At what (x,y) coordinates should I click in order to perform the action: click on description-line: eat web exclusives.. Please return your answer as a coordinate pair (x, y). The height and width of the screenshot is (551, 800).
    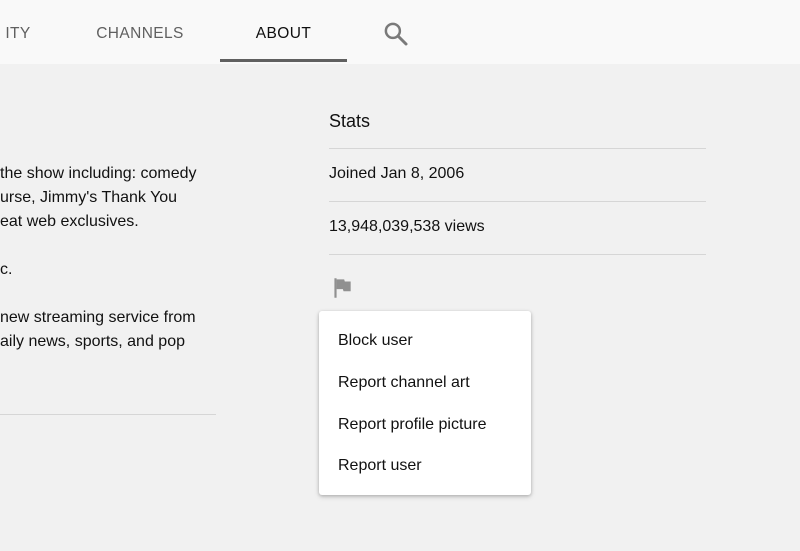
    Looking at the image, I should click on (69, 221).